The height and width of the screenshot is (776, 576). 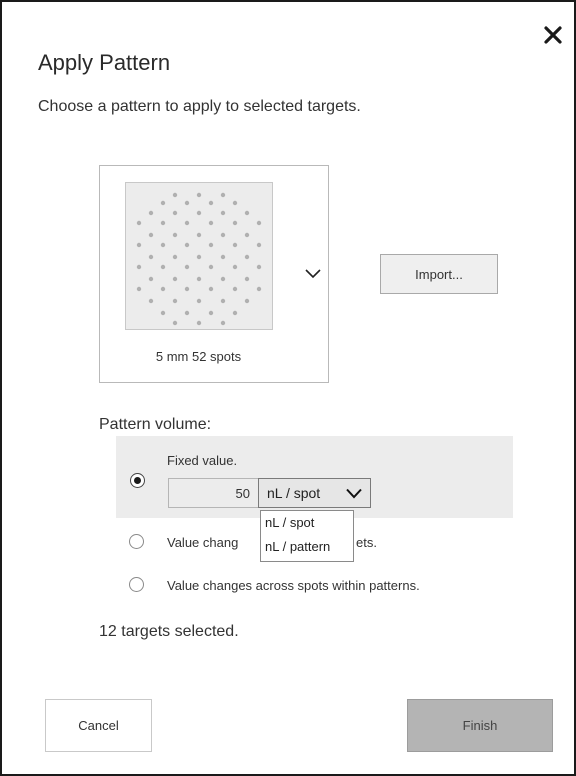 I want to click on fixed-value-radio, so click(x=137, y=480).